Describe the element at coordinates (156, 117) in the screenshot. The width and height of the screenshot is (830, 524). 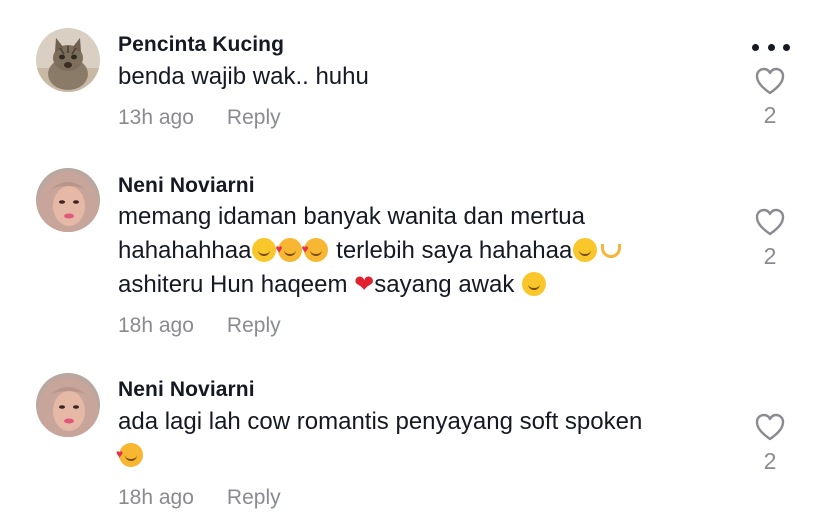
I see `comment-timestamp: 13h ago` at that location.